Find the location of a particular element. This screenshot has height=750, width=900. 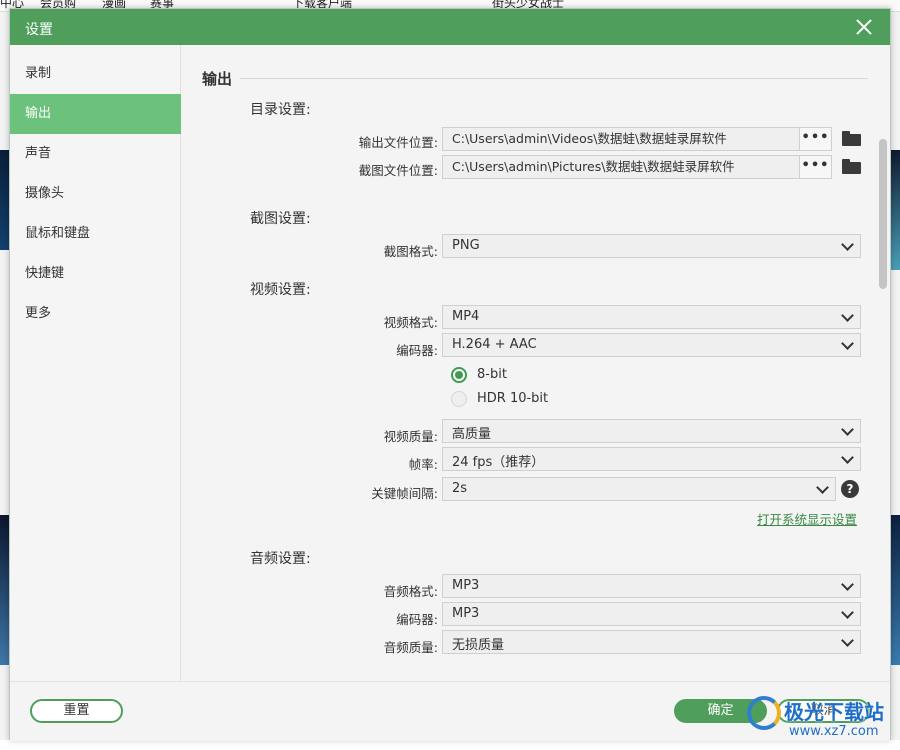

open-display-settings-link: 打开系统显示设置 is located at coordinates (807, 518).